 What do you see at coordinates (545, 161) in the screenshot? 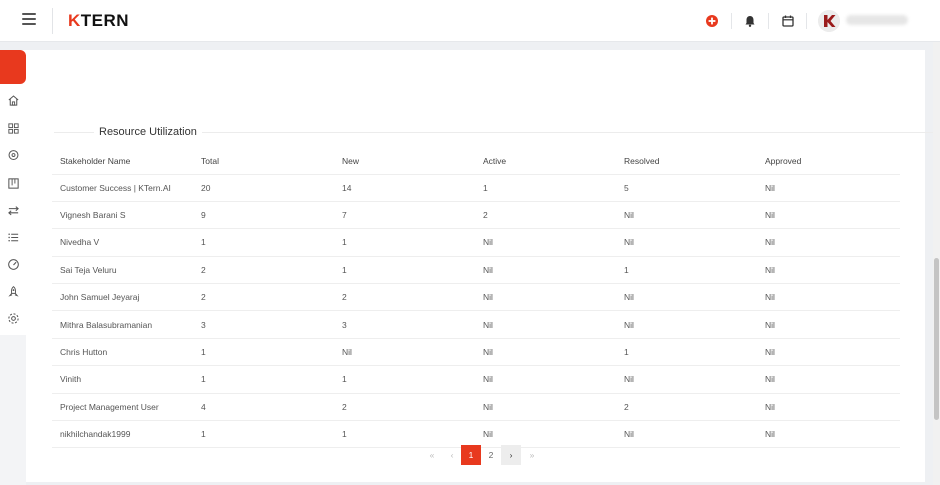
I see `column-header-active: Active` at bounding box center [545, 161].